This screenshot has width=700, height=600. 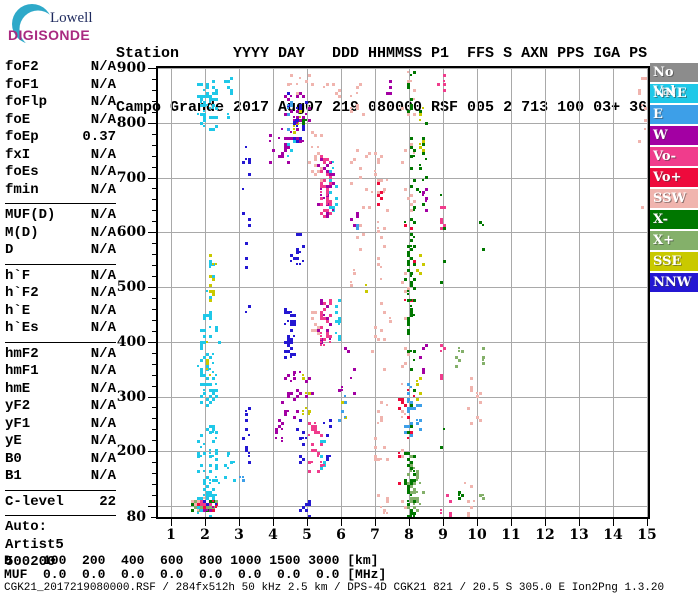 I want to click on parameter-label: yE, so click(x=13, y=441).